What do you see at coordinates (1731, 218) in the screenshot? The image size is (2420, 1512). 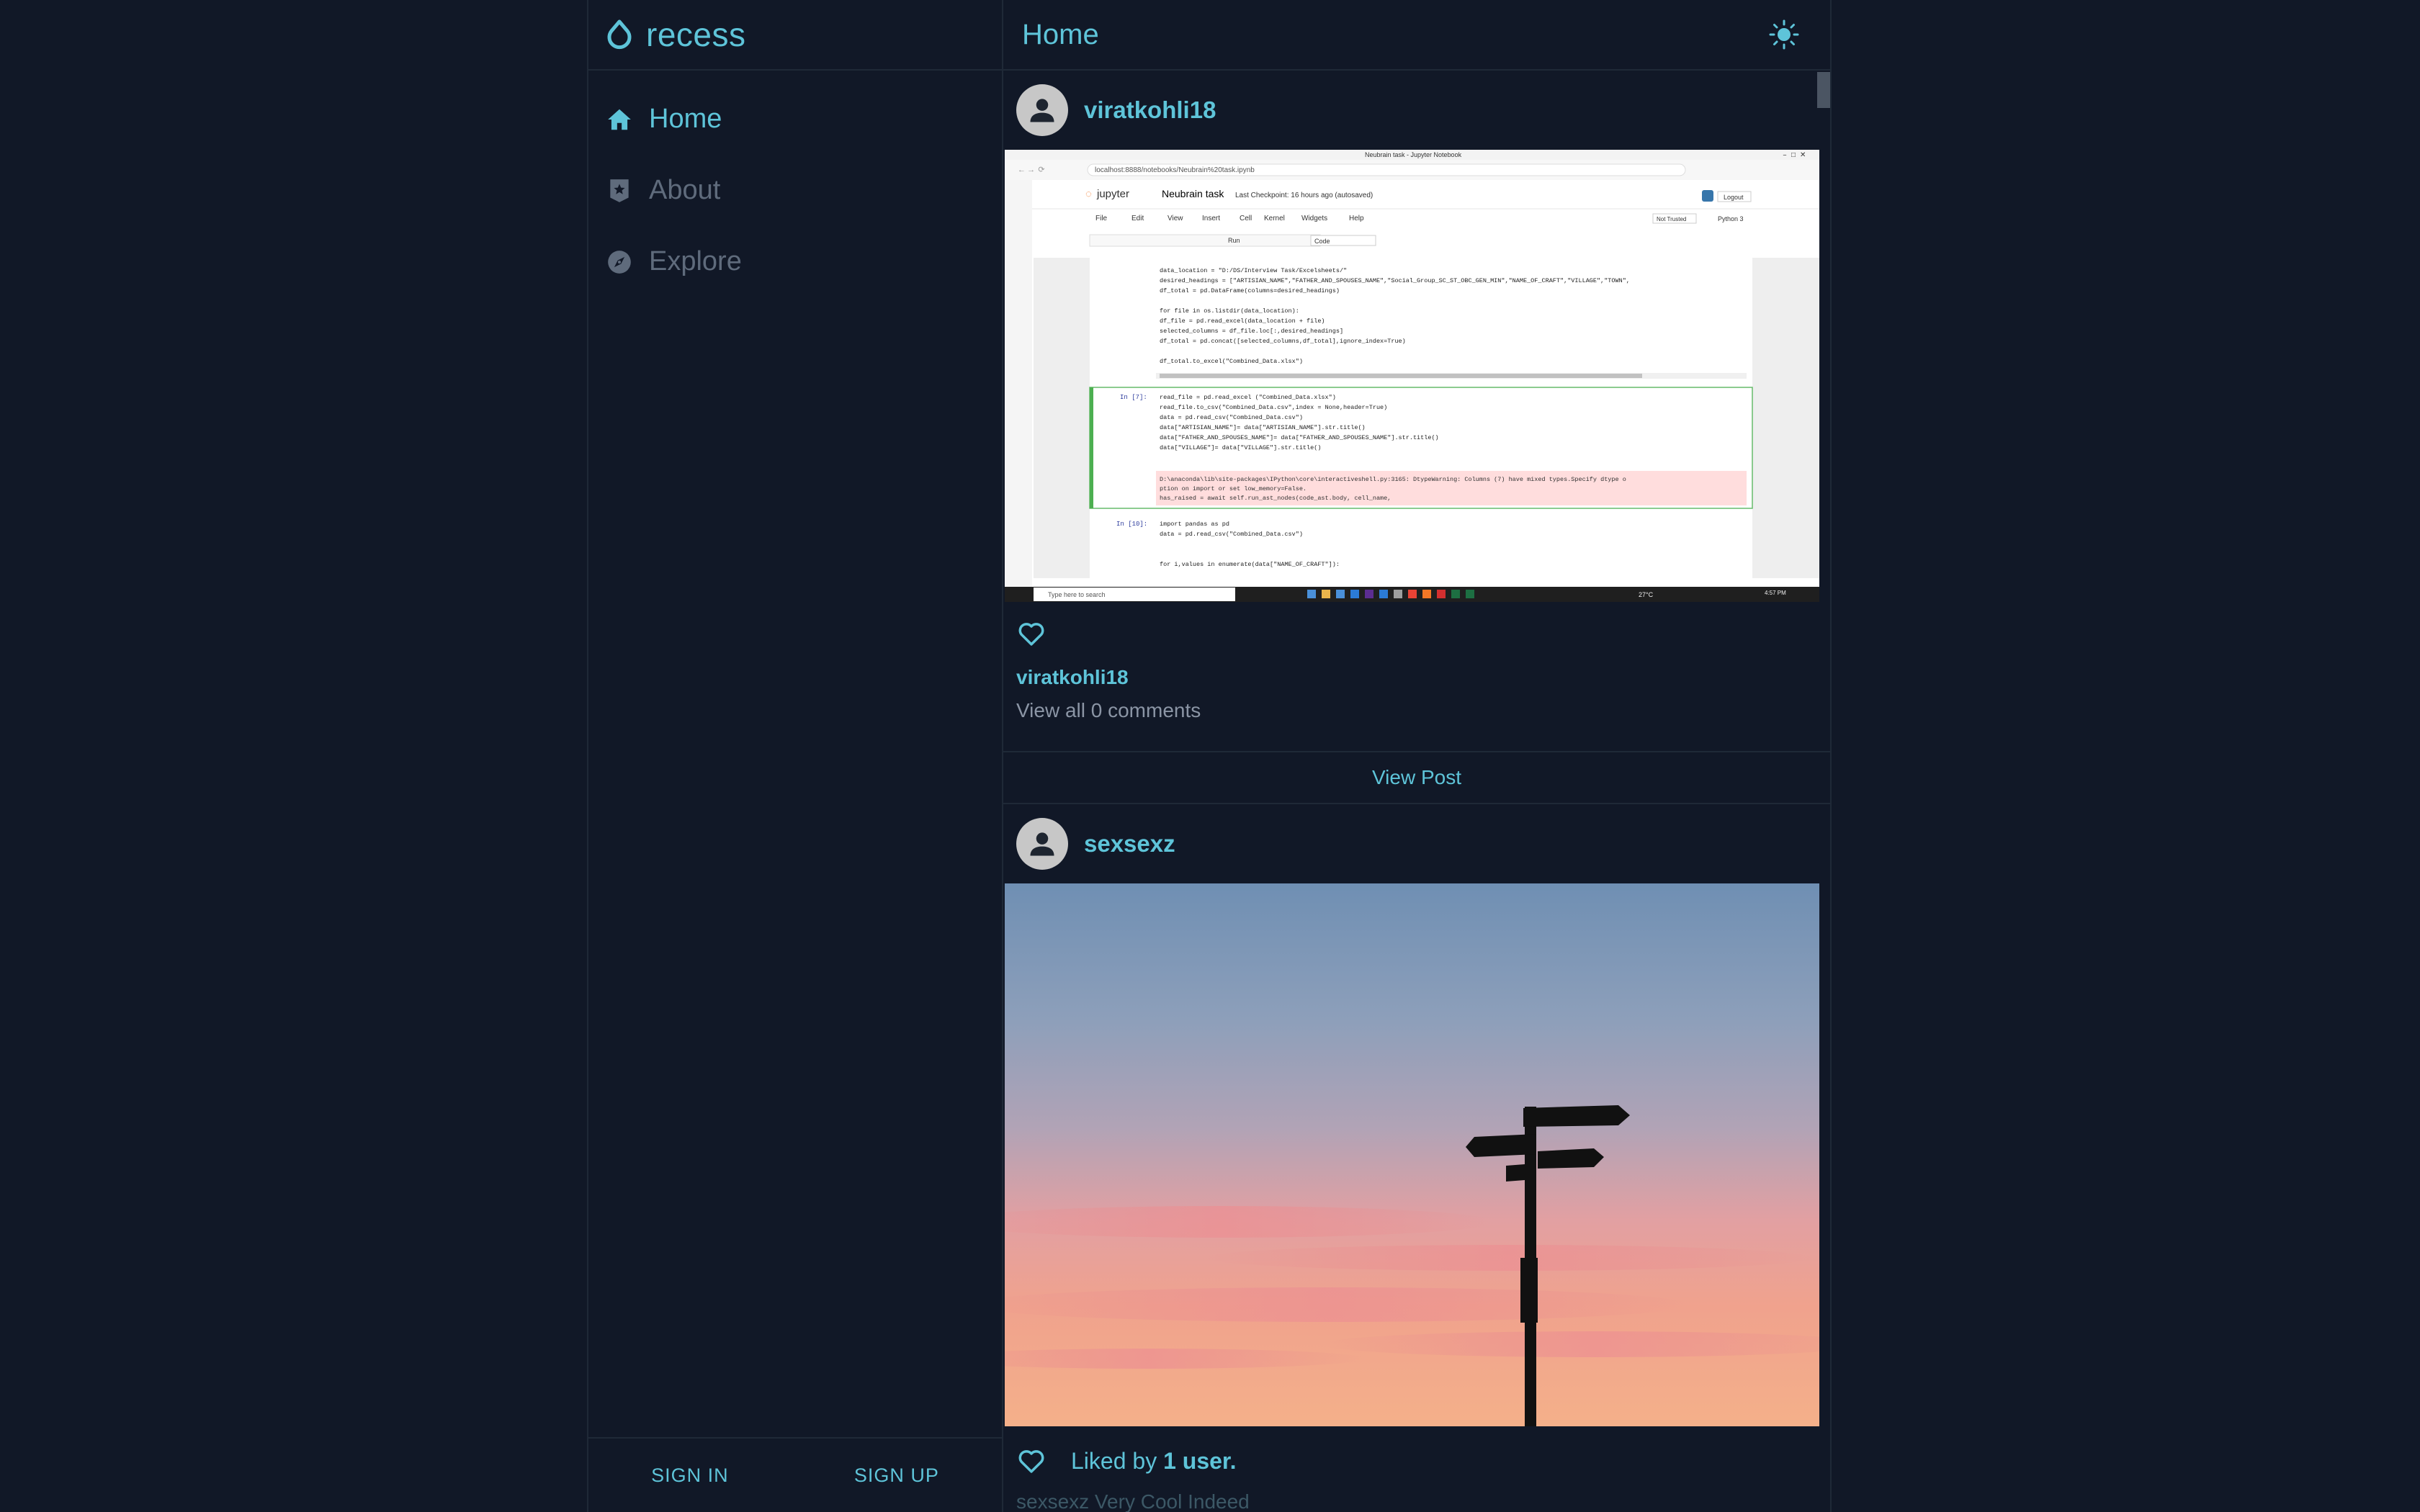 I see `kernel-name: Python 3` at bounding box center [1731, 218].